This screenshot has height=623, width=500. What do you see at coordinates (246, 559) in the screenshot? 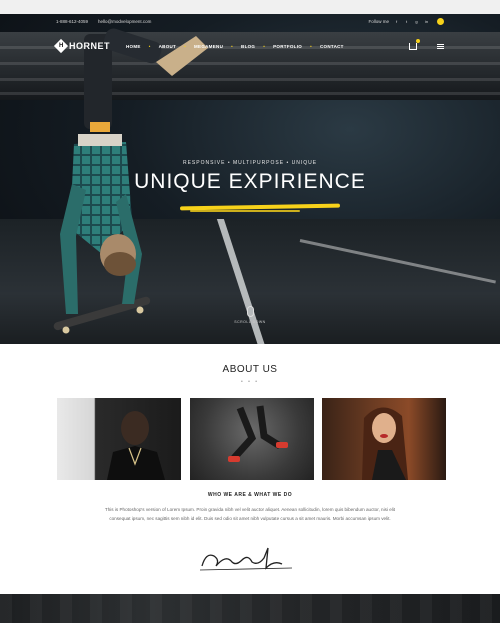
I see `signature-image` at bounding box center [246, 559].